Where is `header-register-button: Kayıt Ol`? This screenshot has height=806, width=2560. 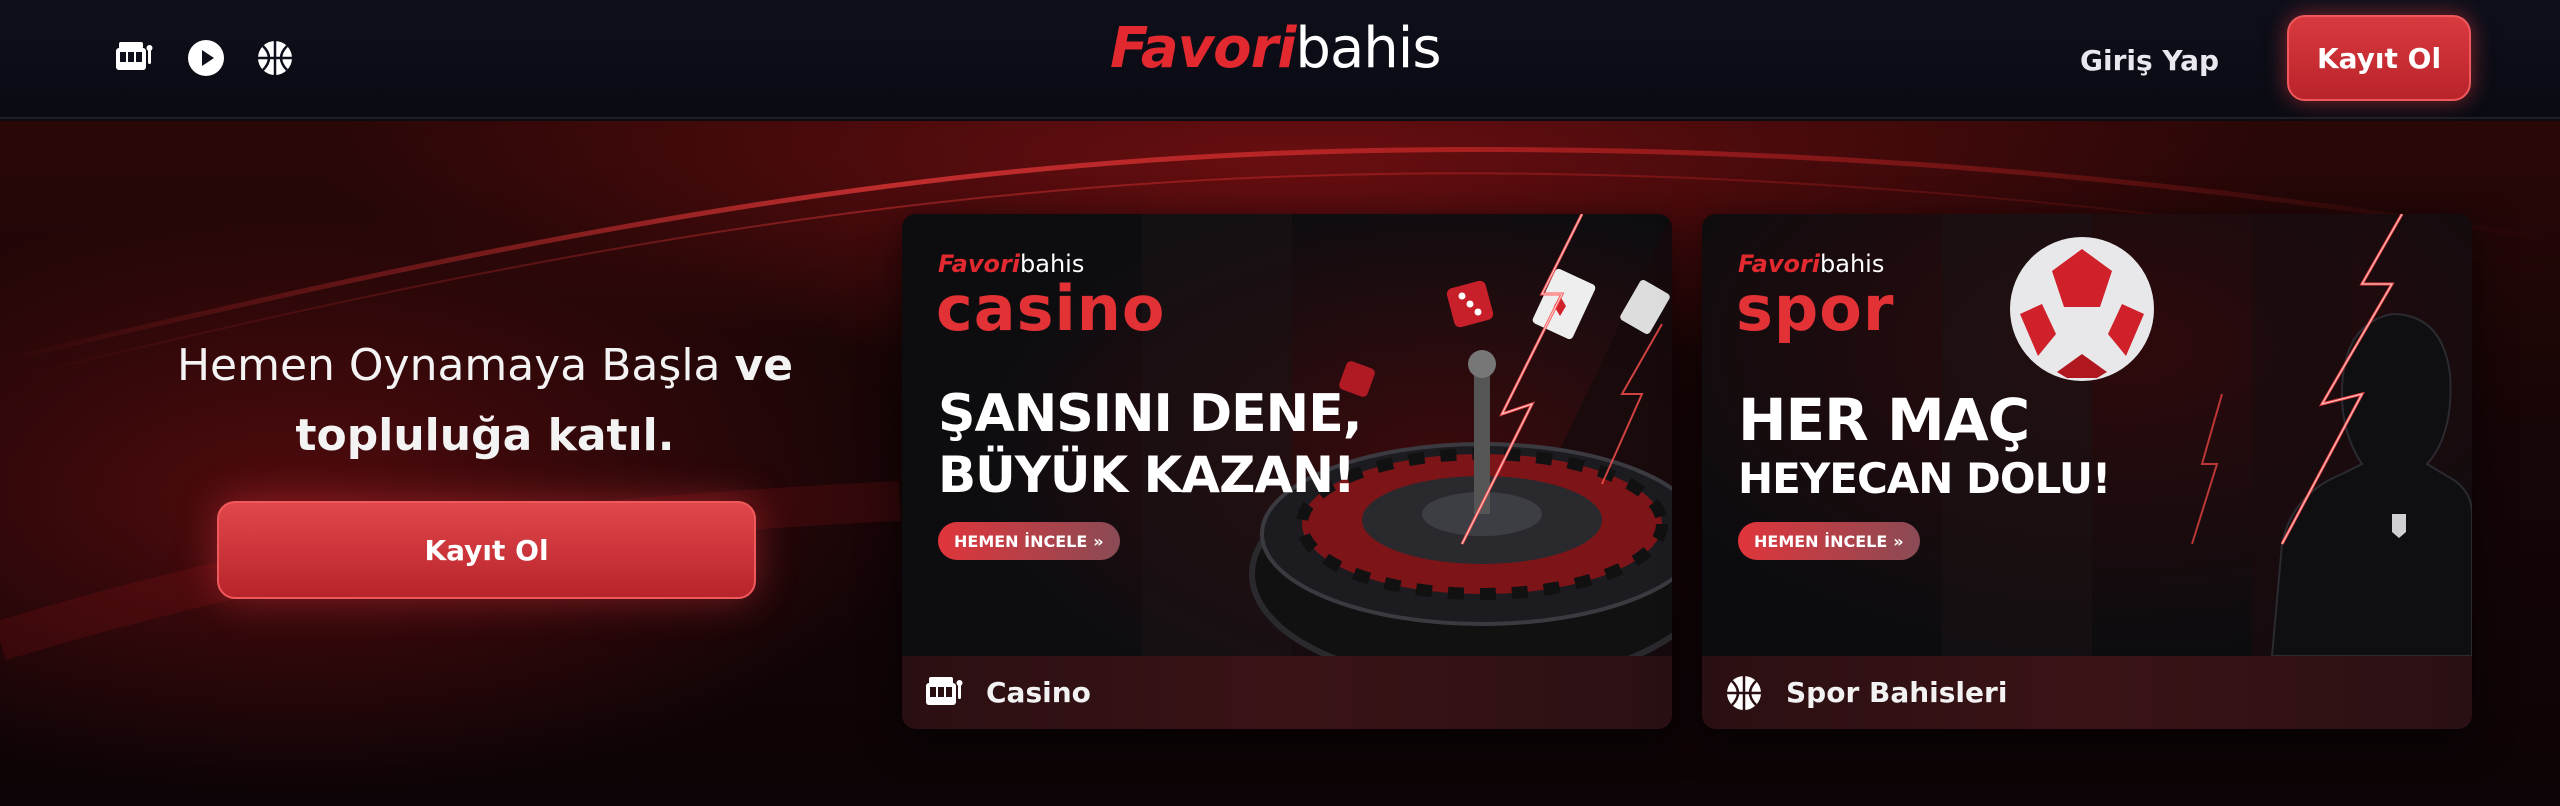
header-register-button: Kayıt Ol is located at coordinates (2379, 58).